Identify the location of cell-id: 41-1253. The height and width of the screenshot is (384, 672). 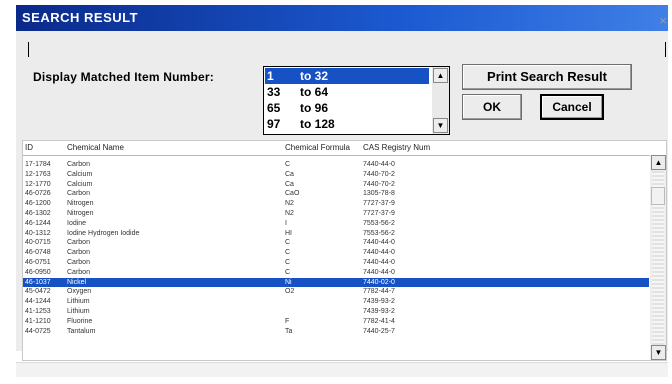
(38, 311).